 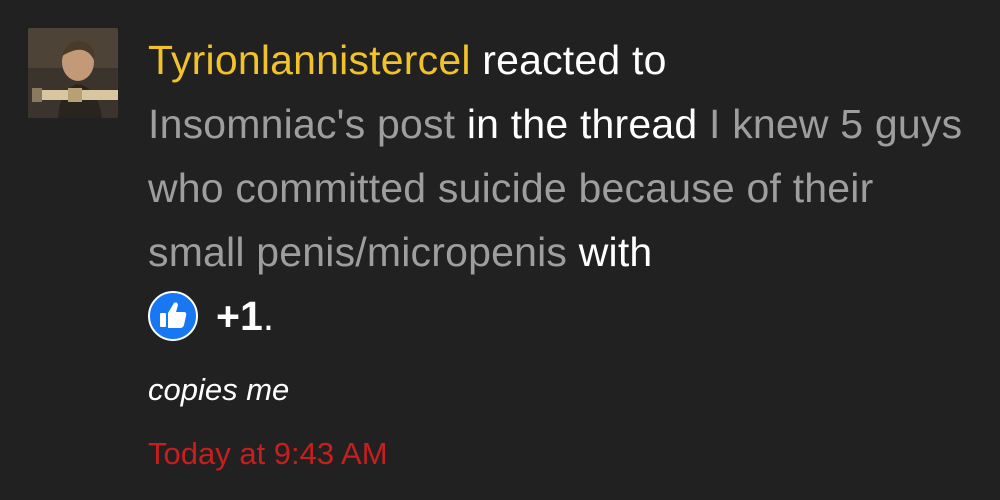 What do you see at coordinates (309, 60) in the screenshot?
I see `username-link: Tyrionlannistercel` at bounding box center [309, 60].